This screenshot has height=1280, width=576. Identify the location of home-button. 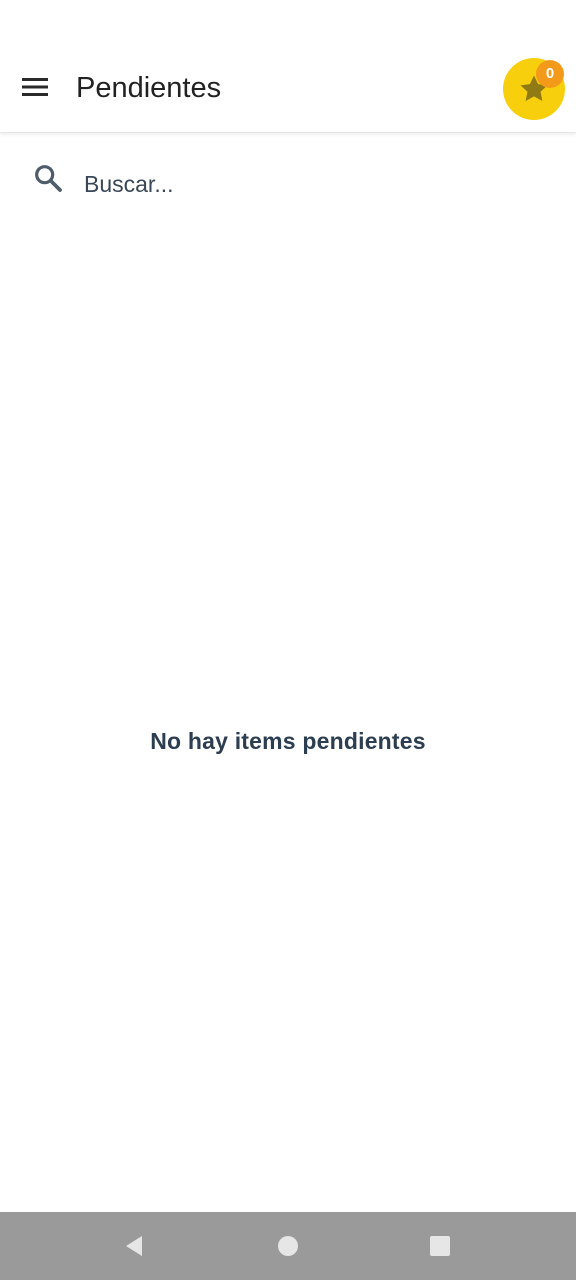
(288, 1246).